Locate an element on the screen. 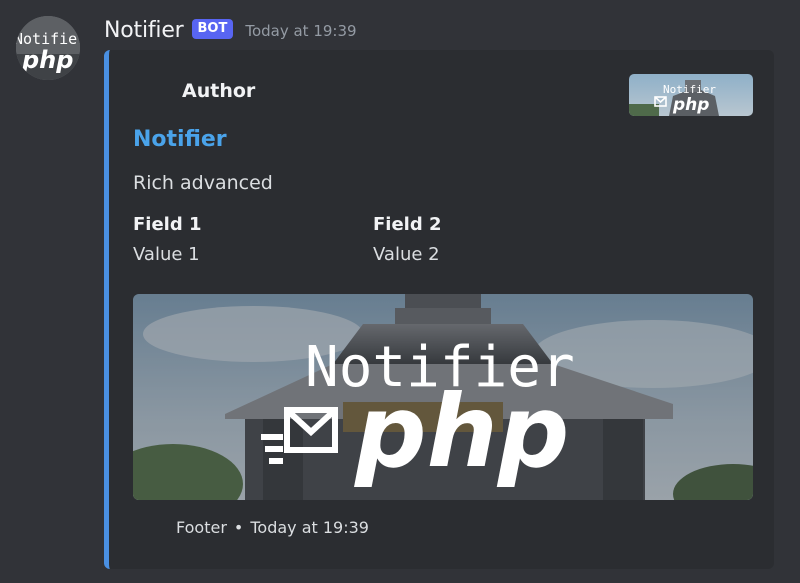  username: Notifier is located at coordinates (144, 30).